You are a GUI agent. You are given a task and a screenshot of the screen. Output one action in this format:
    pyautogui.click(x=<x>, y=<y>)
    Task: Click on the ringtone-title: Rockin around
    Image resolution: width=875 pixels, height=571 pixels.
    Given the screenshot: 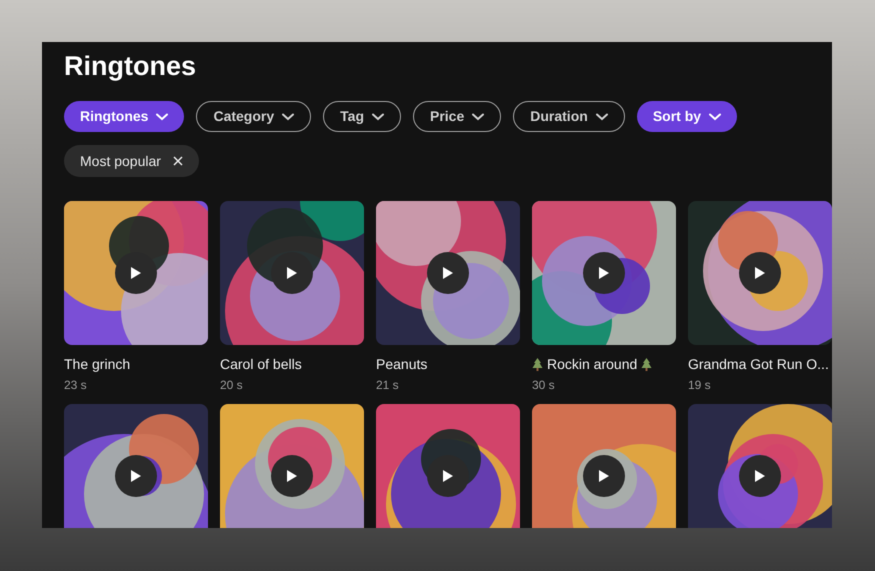 What is the action you would take?
    pyautogui.click(x=592, y=364)
    